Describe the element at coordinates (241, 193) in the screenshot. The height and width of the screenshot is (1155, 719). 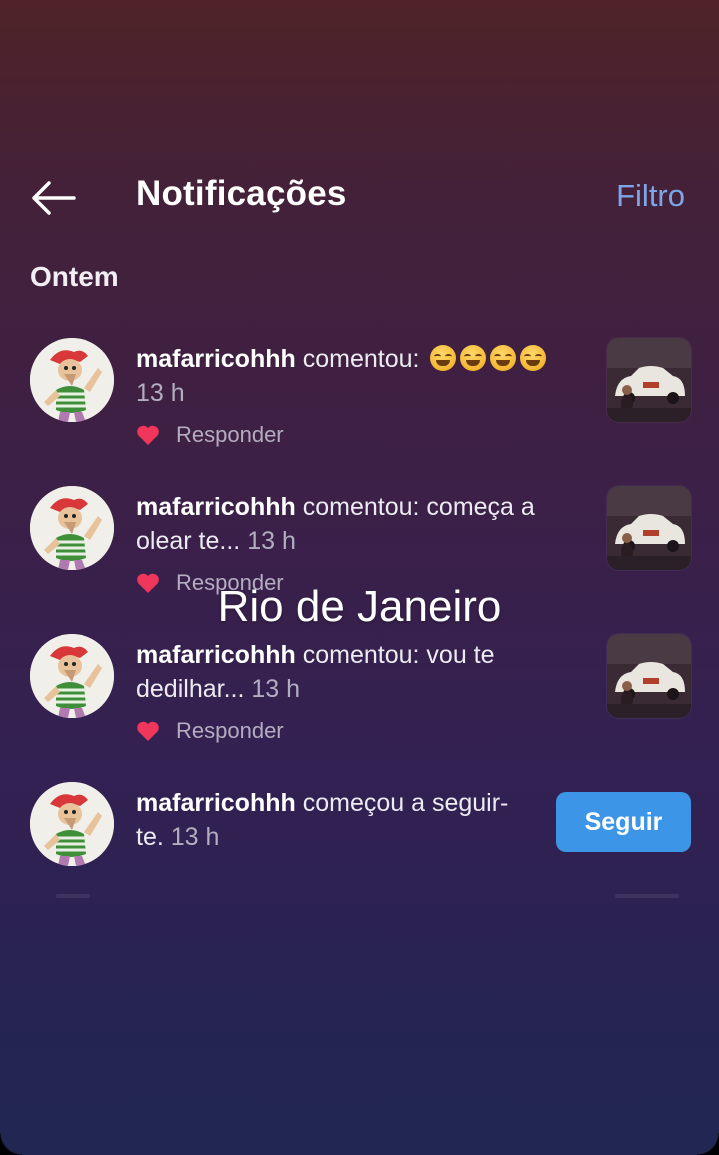
I see `page-title: Notificações` at that location.